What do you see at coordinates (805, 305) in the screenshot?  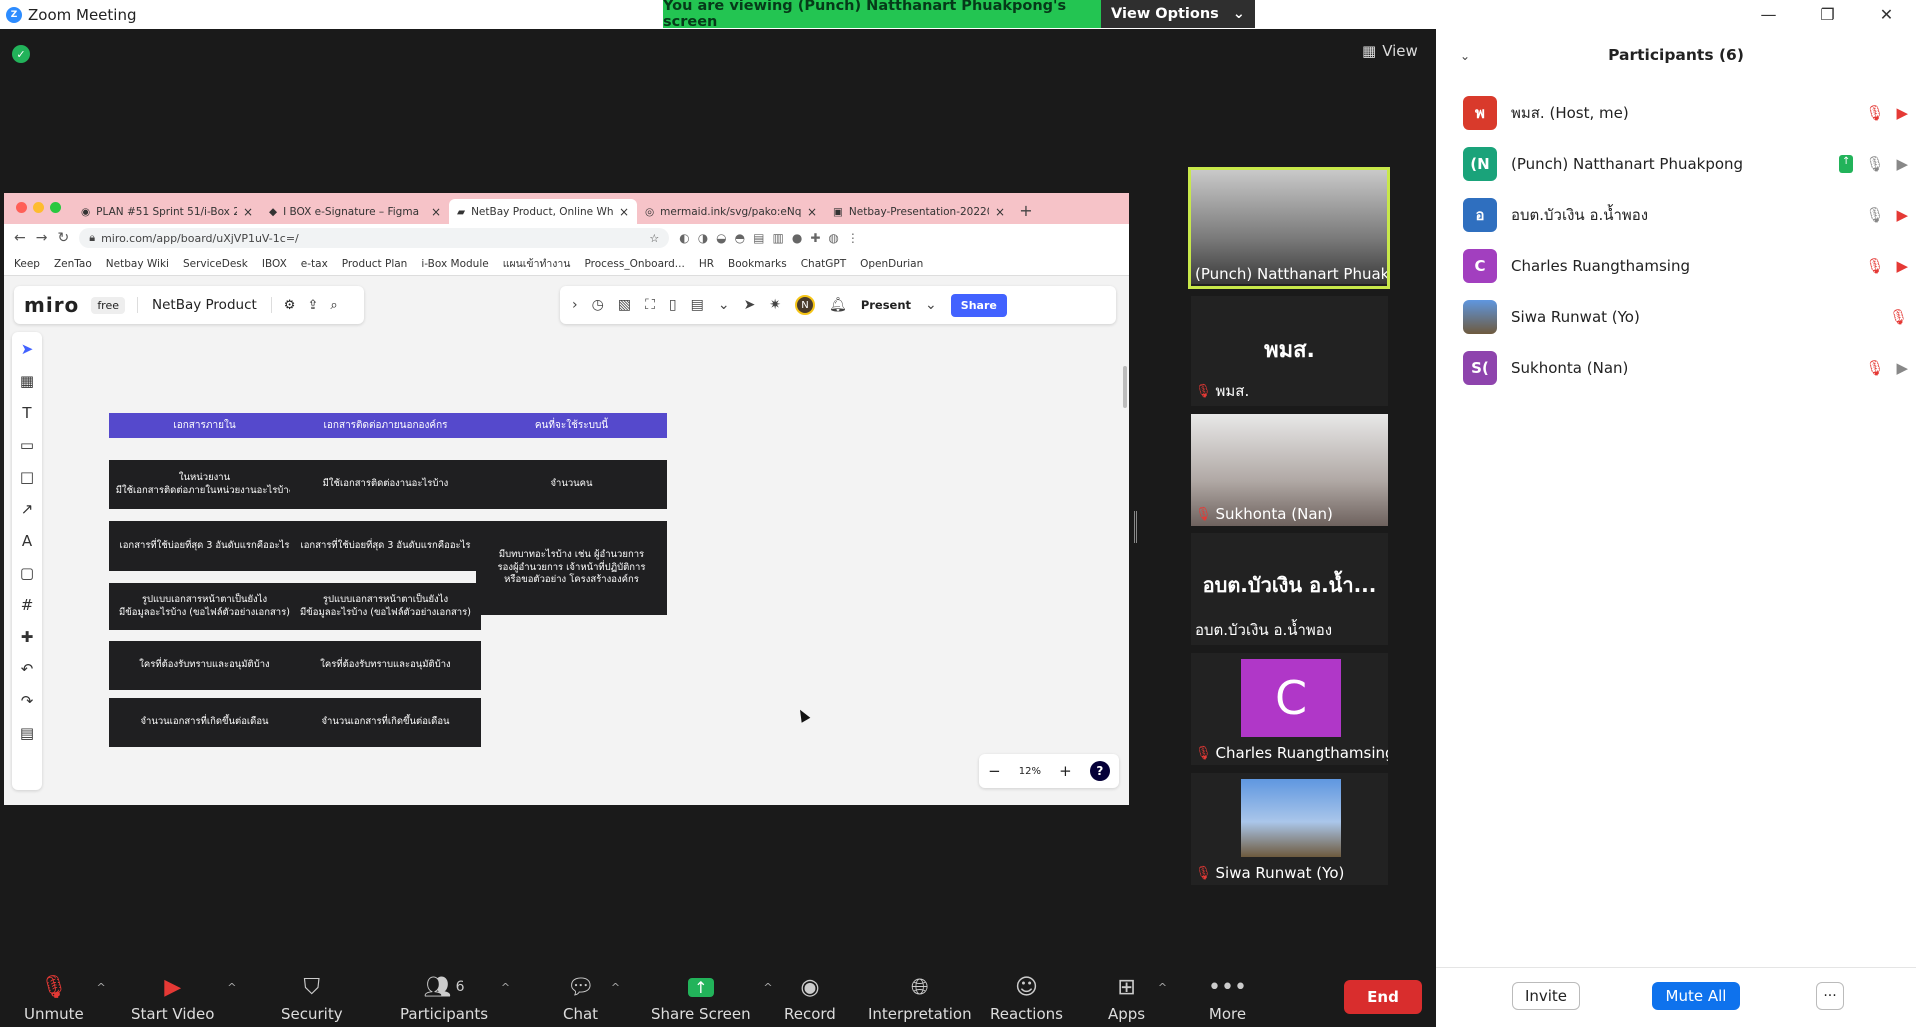 I see `avatar: N` at bounding box center [805, 305].